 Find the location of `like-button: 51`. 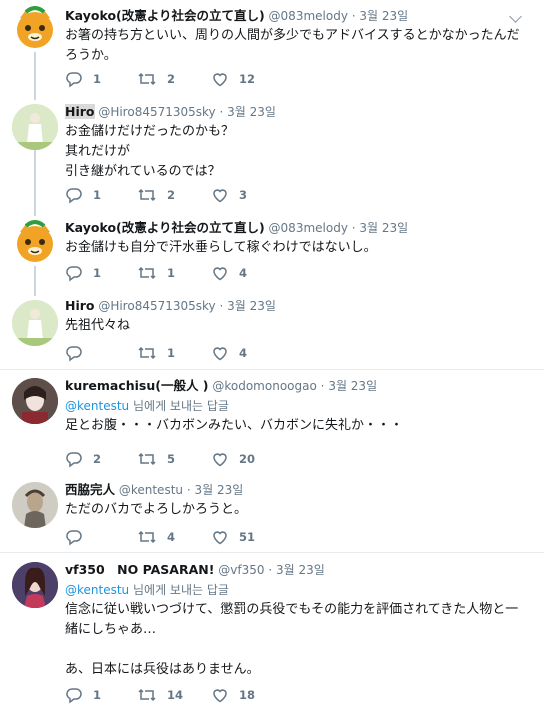

like-button: 51 is located at coordinates (233, 537).